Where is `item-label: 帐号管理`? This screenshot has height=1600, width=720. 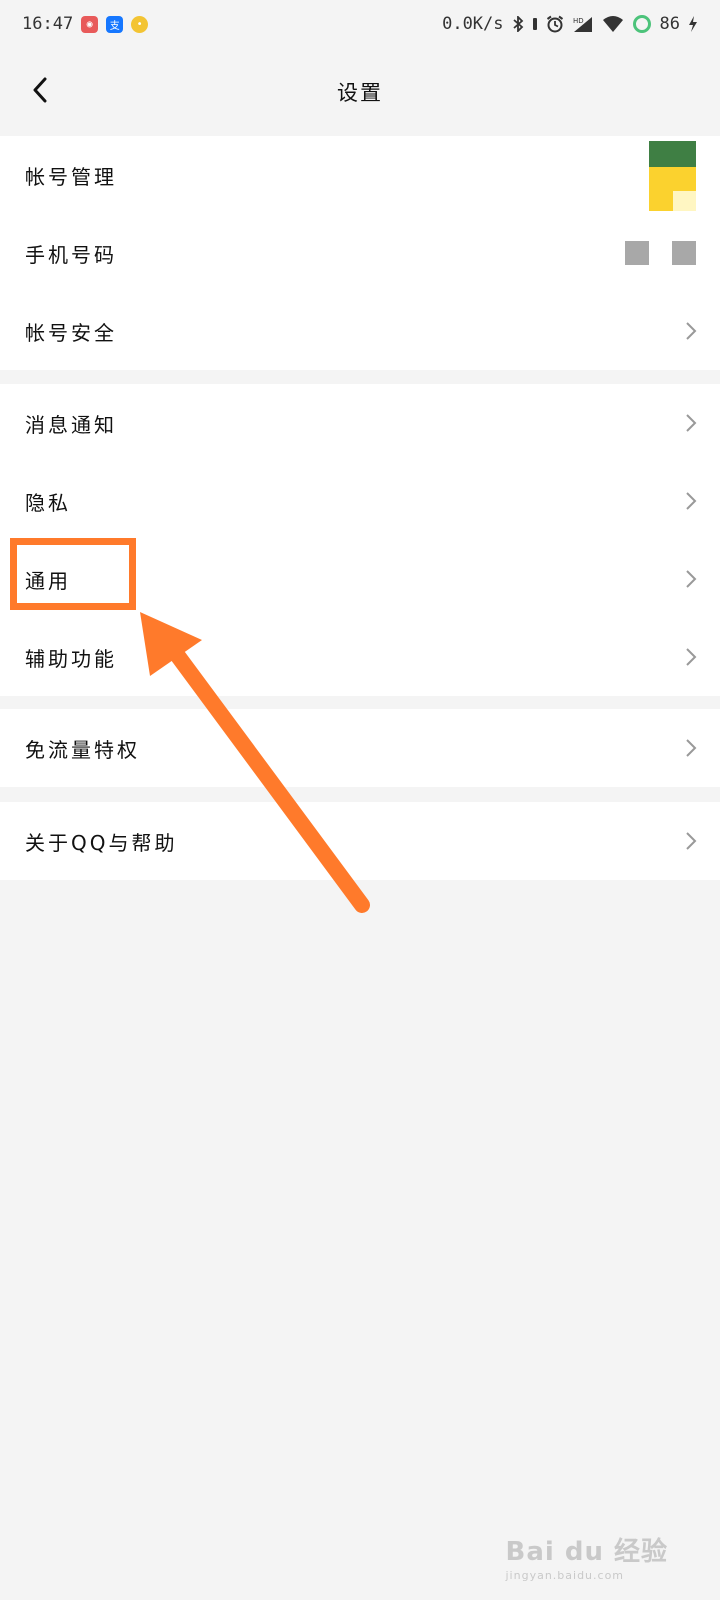 item-label: 帐号管理 is located at coordinates (71, 176).